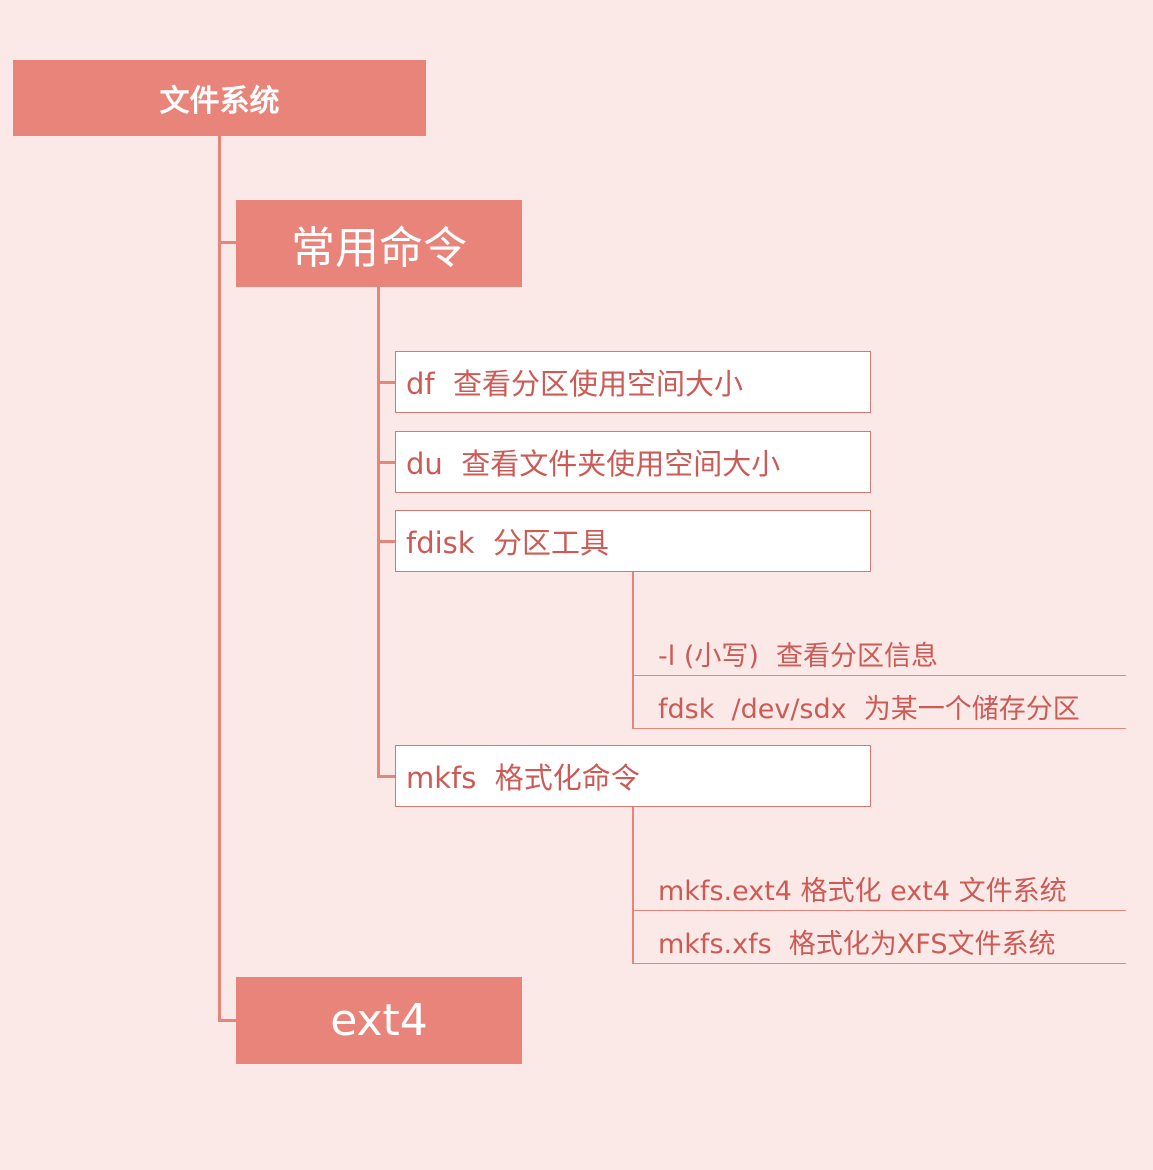  Describe the element at coordinates (386, 462) in the screenshot. I see `du-connector` at that location.